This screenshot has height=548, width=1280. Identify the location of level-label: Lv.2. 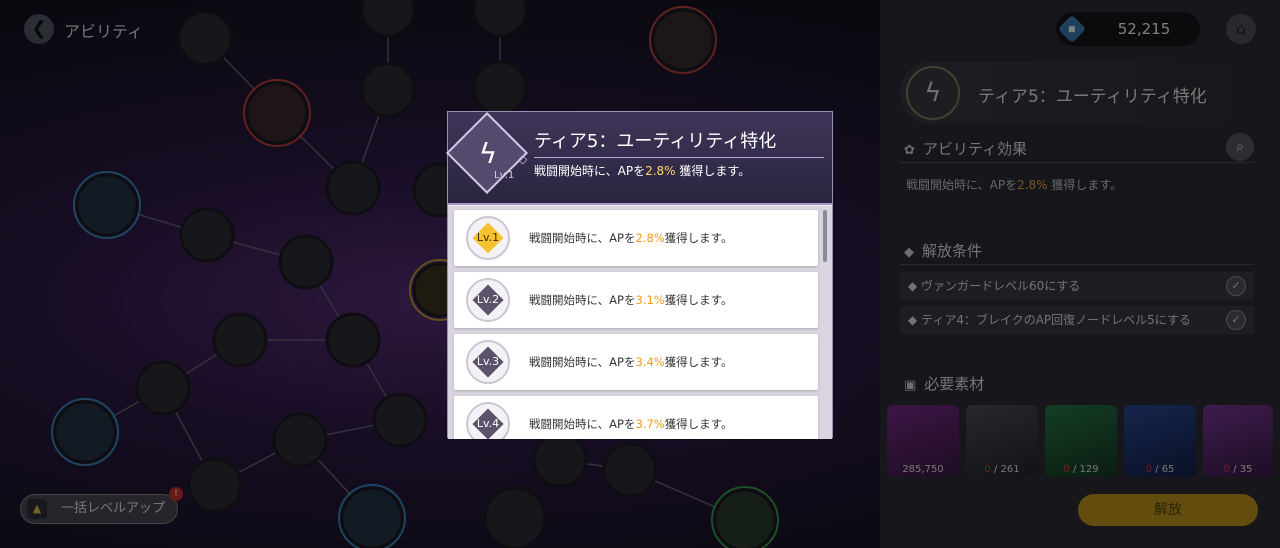
(488, 299).